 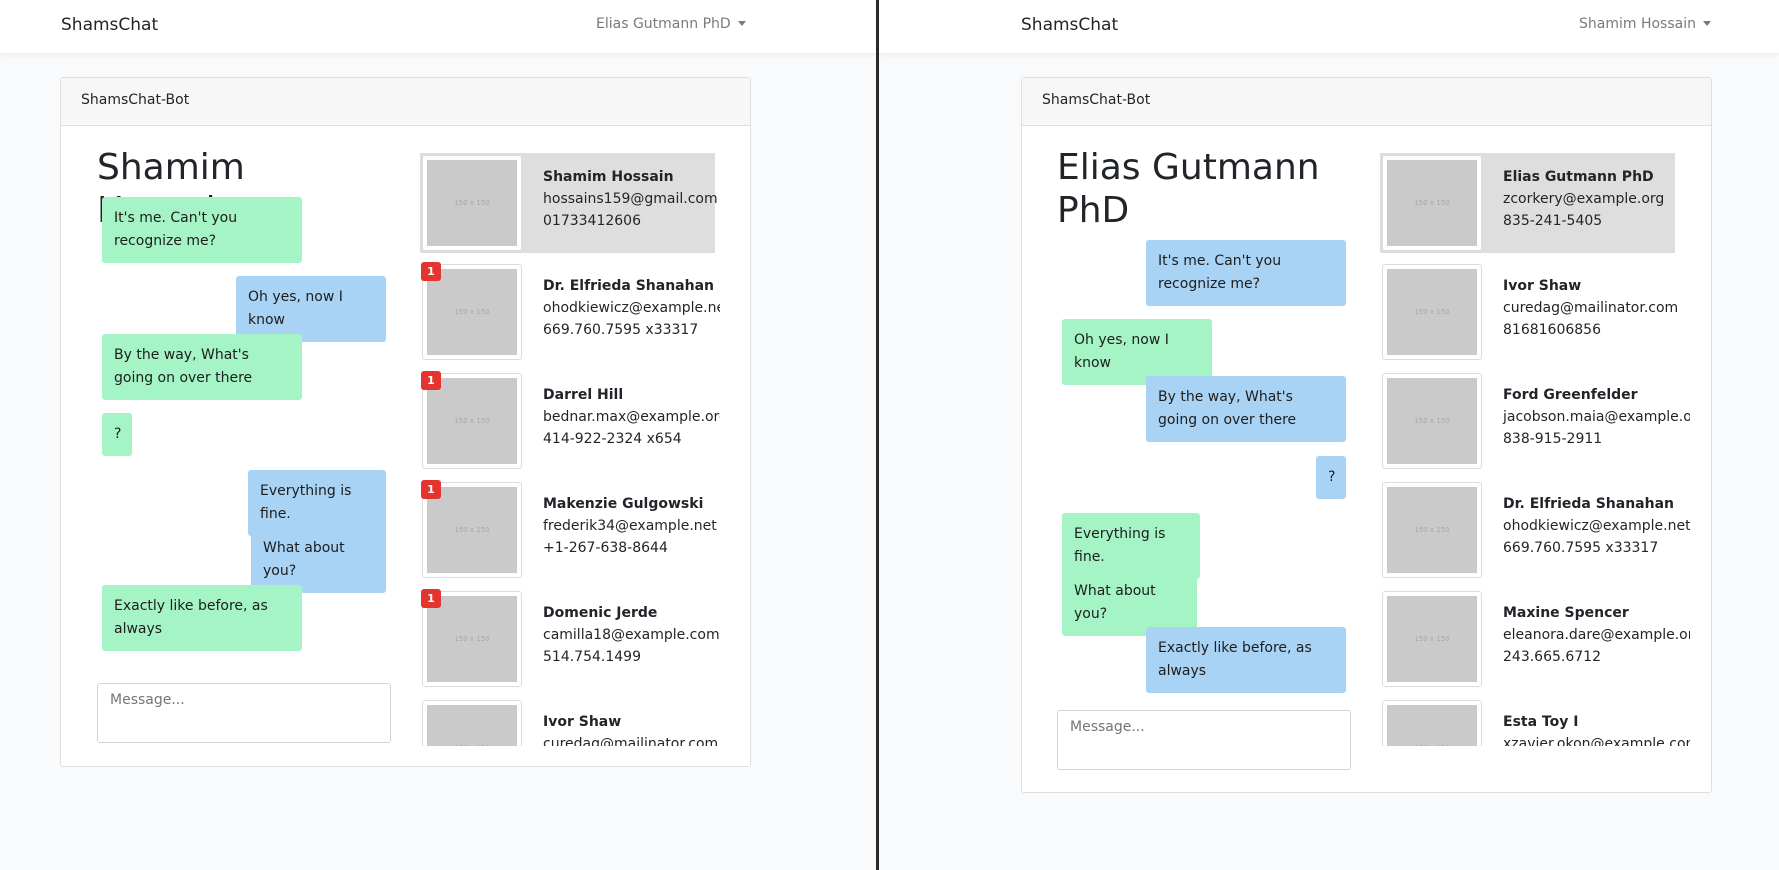 What do you see at coordinates (1566, 613) in the screenshot?
I see `contact-name: Maxine Spencer` at bounding box center [1566, 613].